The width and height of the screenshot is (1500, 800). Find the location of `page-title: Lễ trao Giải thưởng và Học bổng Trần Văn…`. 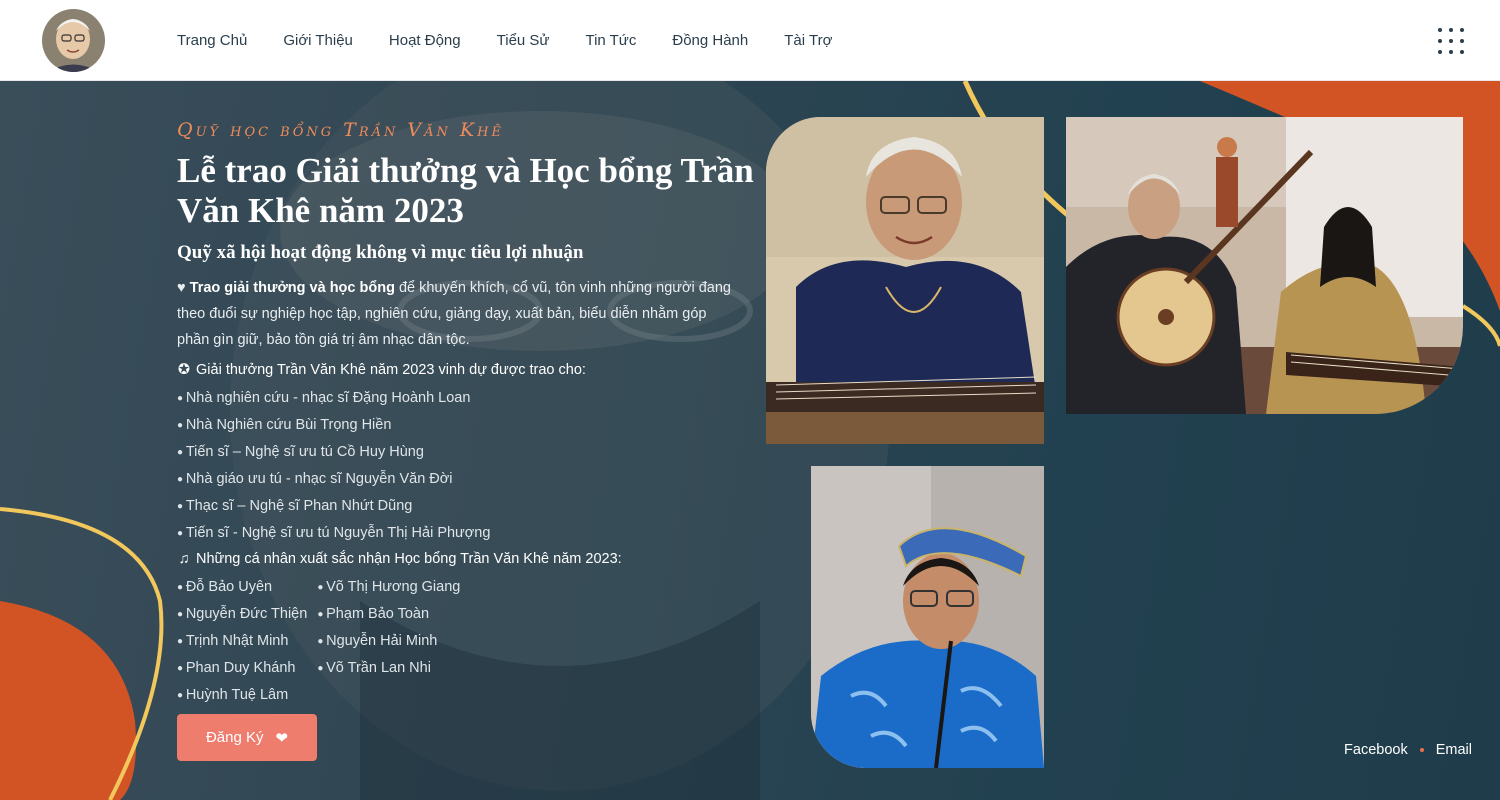

page-title: Lễ trao Giải thưởng và Học bổng Trần Văn… is located at coordinates (465, 190).